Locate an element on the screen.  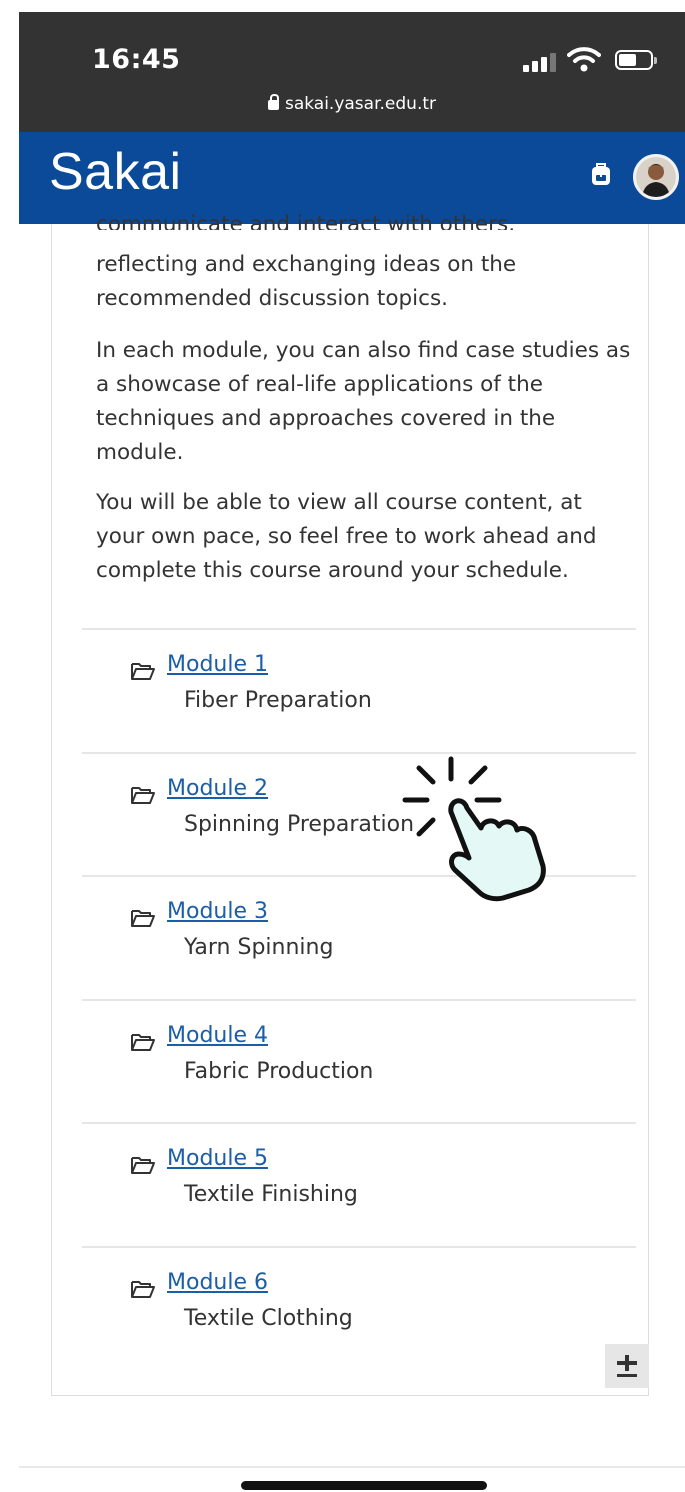
cut-off-line: communicate and interact with others, is located at coordinates (363, 219).